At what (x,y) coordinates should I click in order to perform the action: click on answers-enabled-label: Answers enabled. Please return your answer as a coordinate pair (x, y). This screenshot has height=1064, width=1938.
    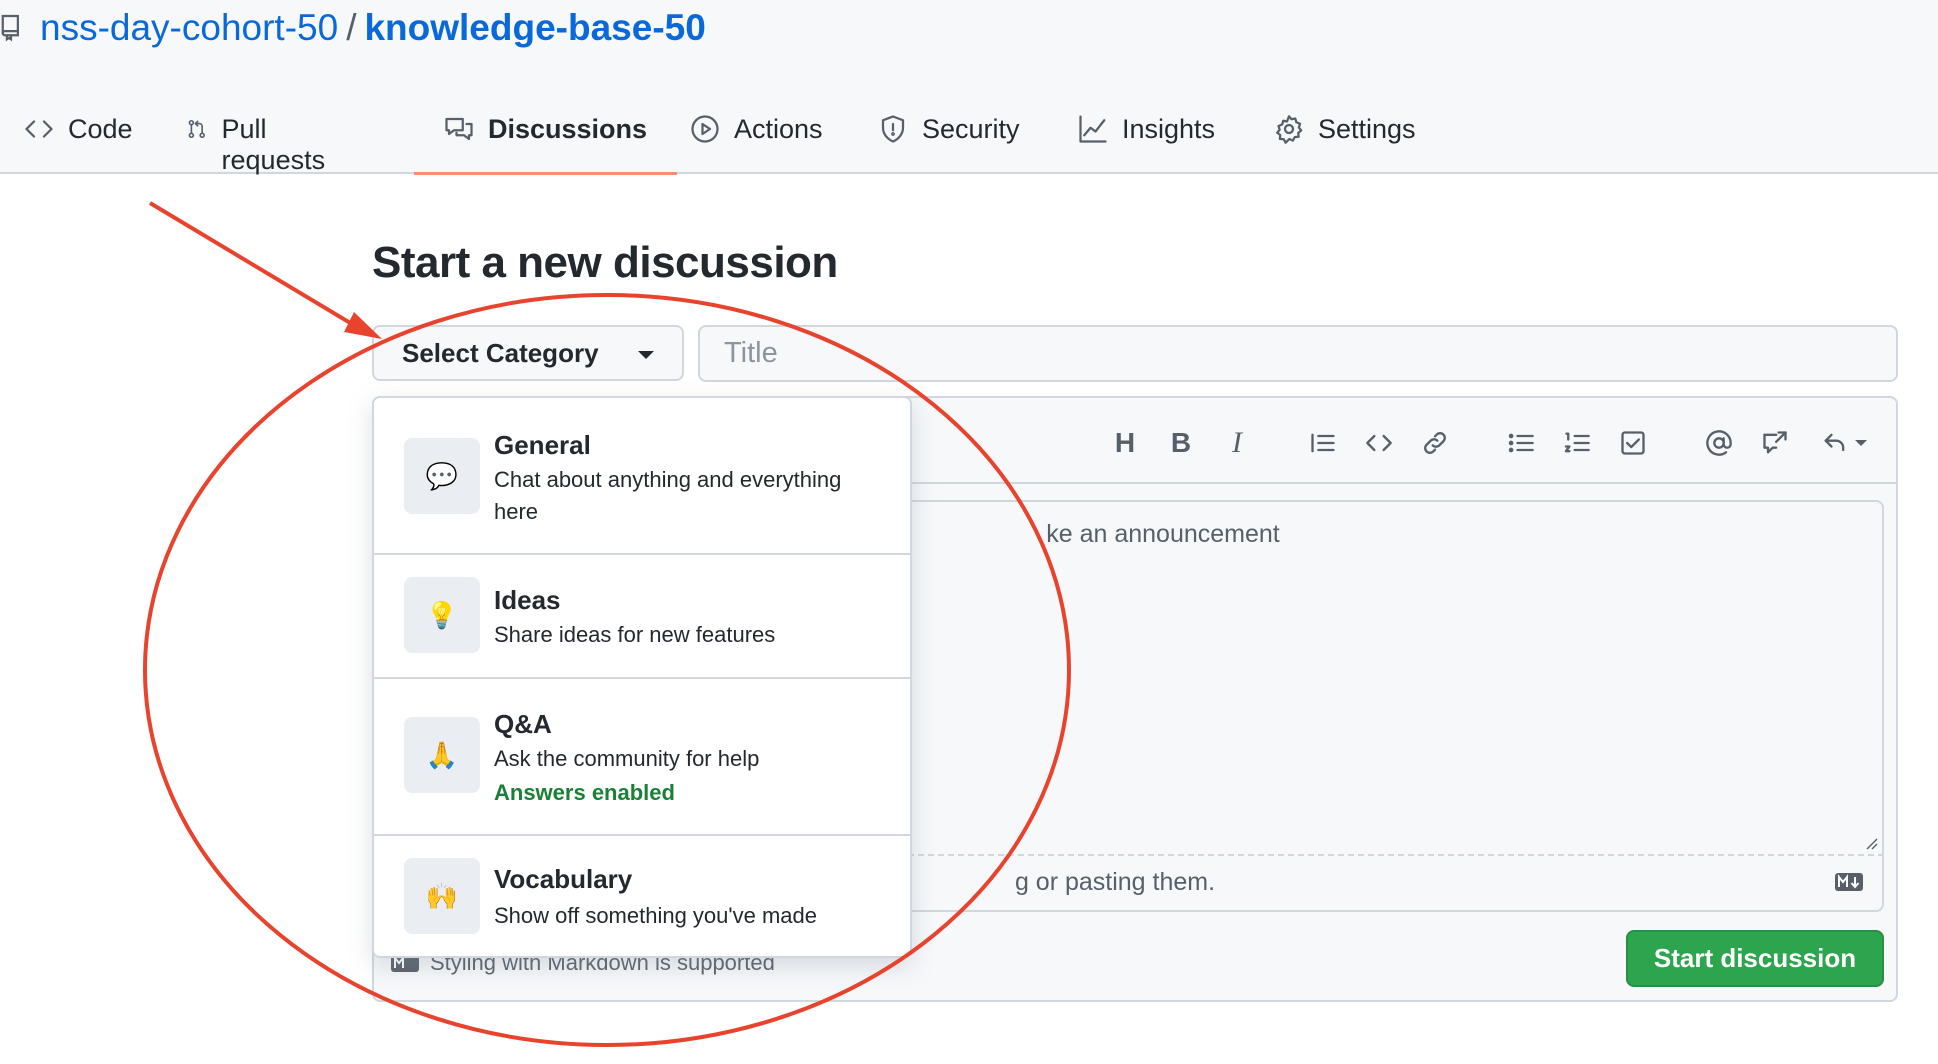
    Looking at the image, I should click on (584, 792).